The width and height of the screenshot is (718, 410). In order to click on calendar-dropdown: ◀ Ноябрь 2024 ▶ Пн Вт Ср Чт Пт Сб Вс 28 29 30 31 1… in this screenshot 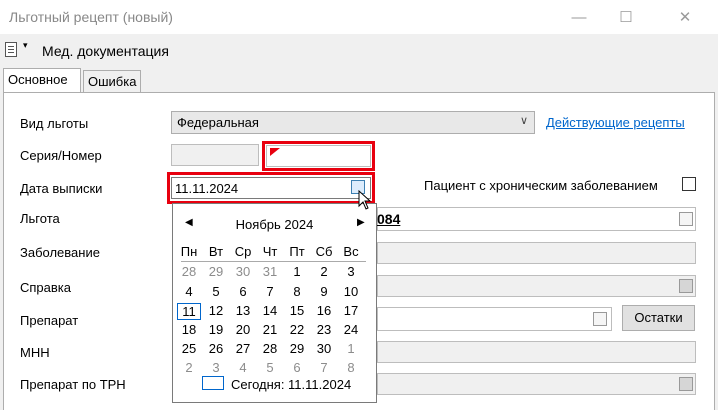, I will do `click(274, 303)`.